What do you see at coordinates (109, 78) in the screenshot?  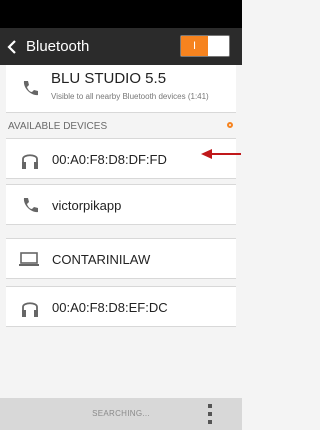 I see `paired-device-name: BLU STUDIO 5.5` at bounding box center [109, 78].